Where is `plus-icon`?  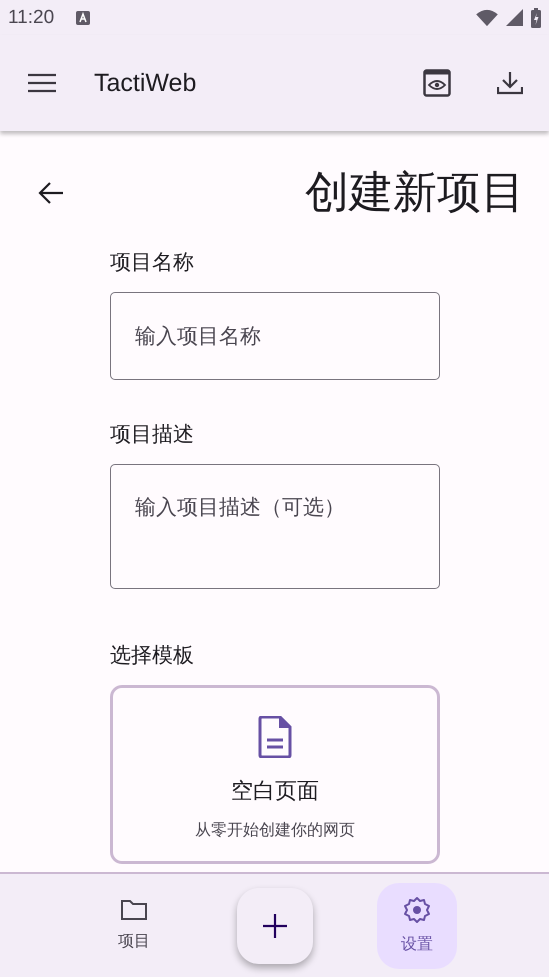
plus-icon is located at coordinates (275, 926).